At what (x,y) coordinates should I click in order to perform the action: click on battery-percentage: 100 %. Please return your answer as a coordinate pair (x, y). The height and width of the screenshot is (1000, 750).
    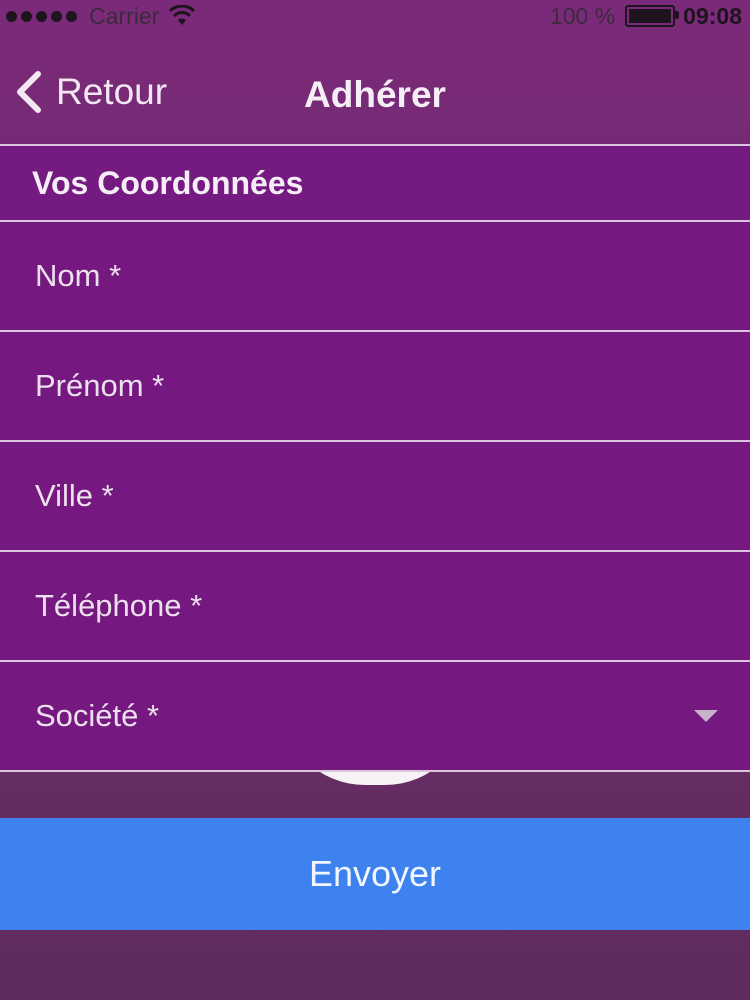
    Looking at the image, I should click on (582, 15).